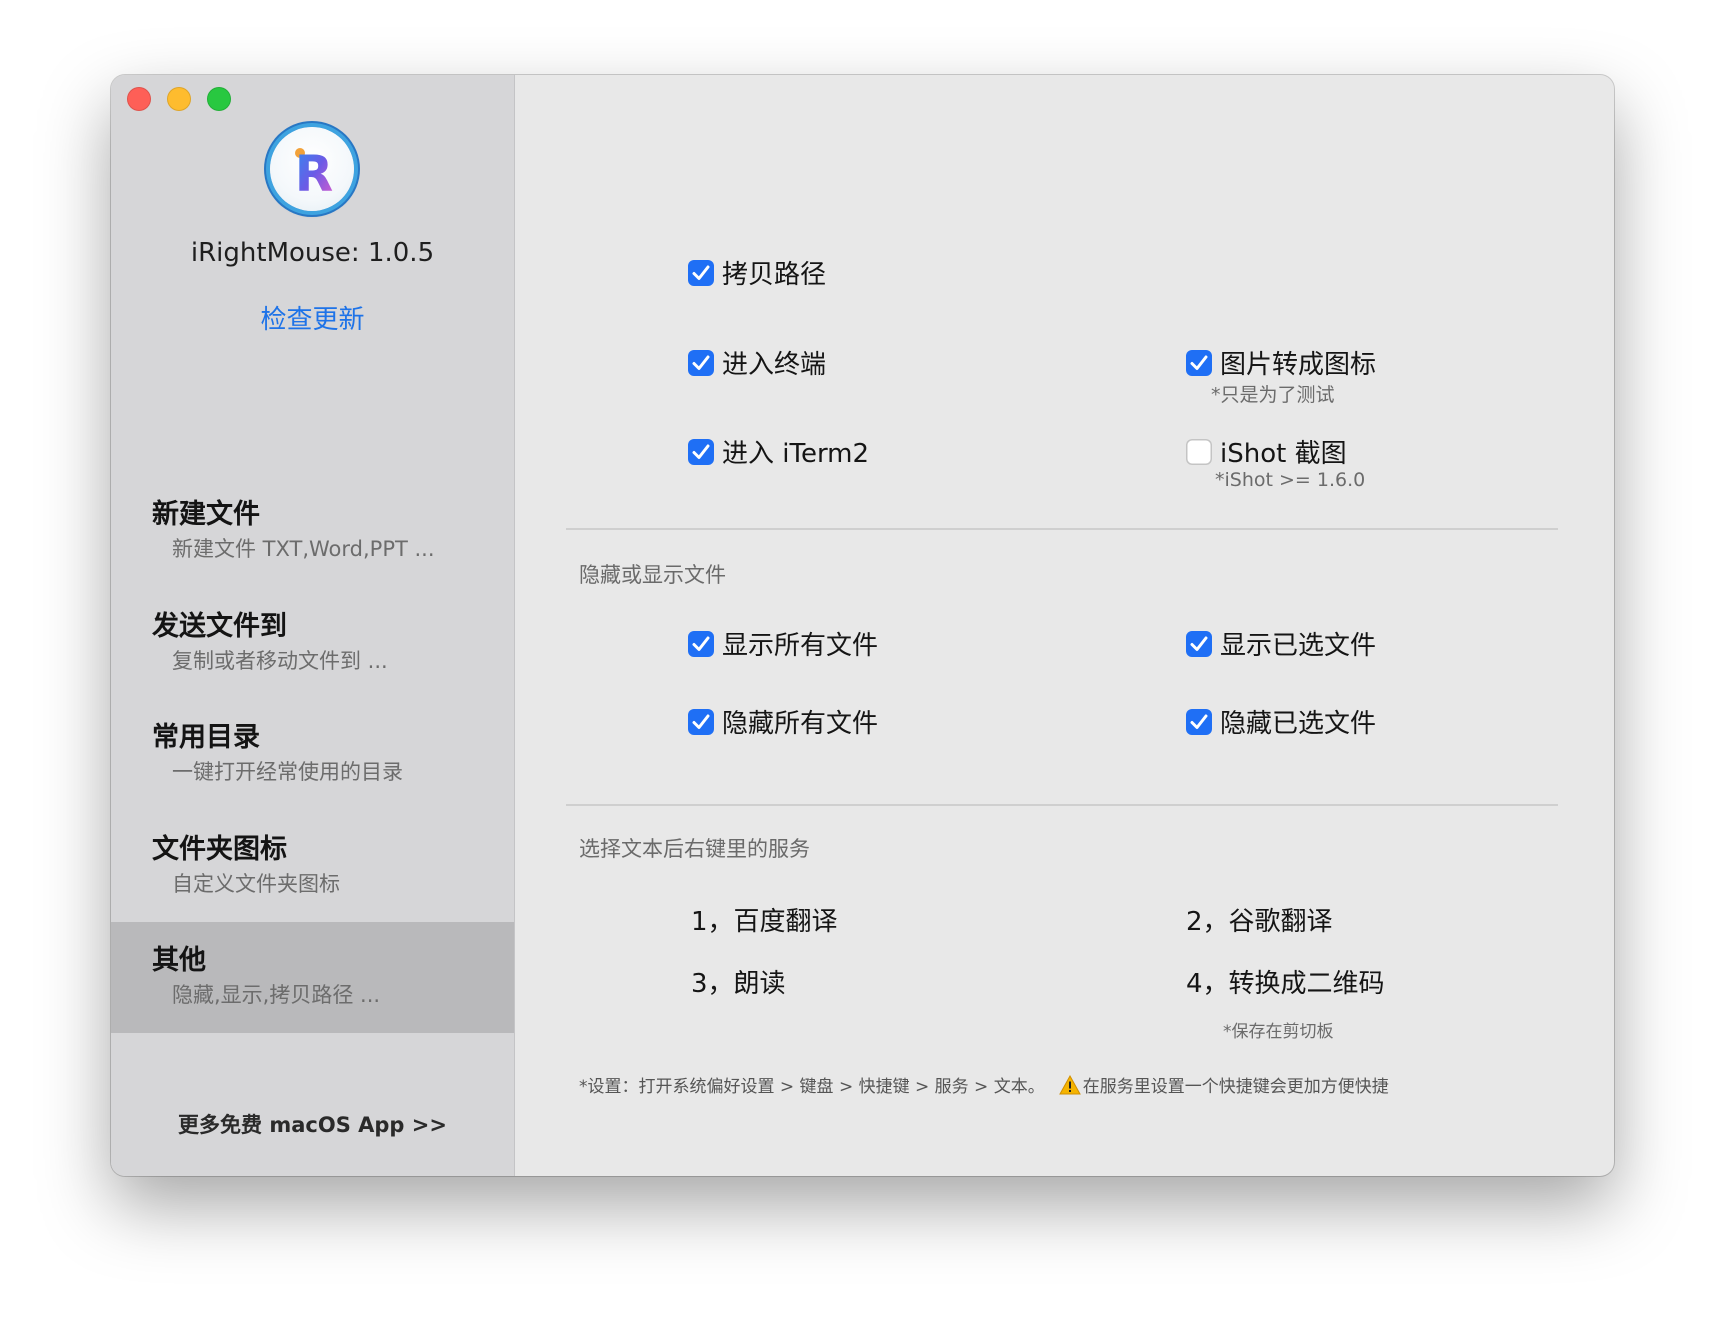 The height and width of the screenshot is (1324, 1724). Describe the element at coordinates (1298, 365) in the screenshot. I see `image-to-icon-label: 图片转成图标` at that location.